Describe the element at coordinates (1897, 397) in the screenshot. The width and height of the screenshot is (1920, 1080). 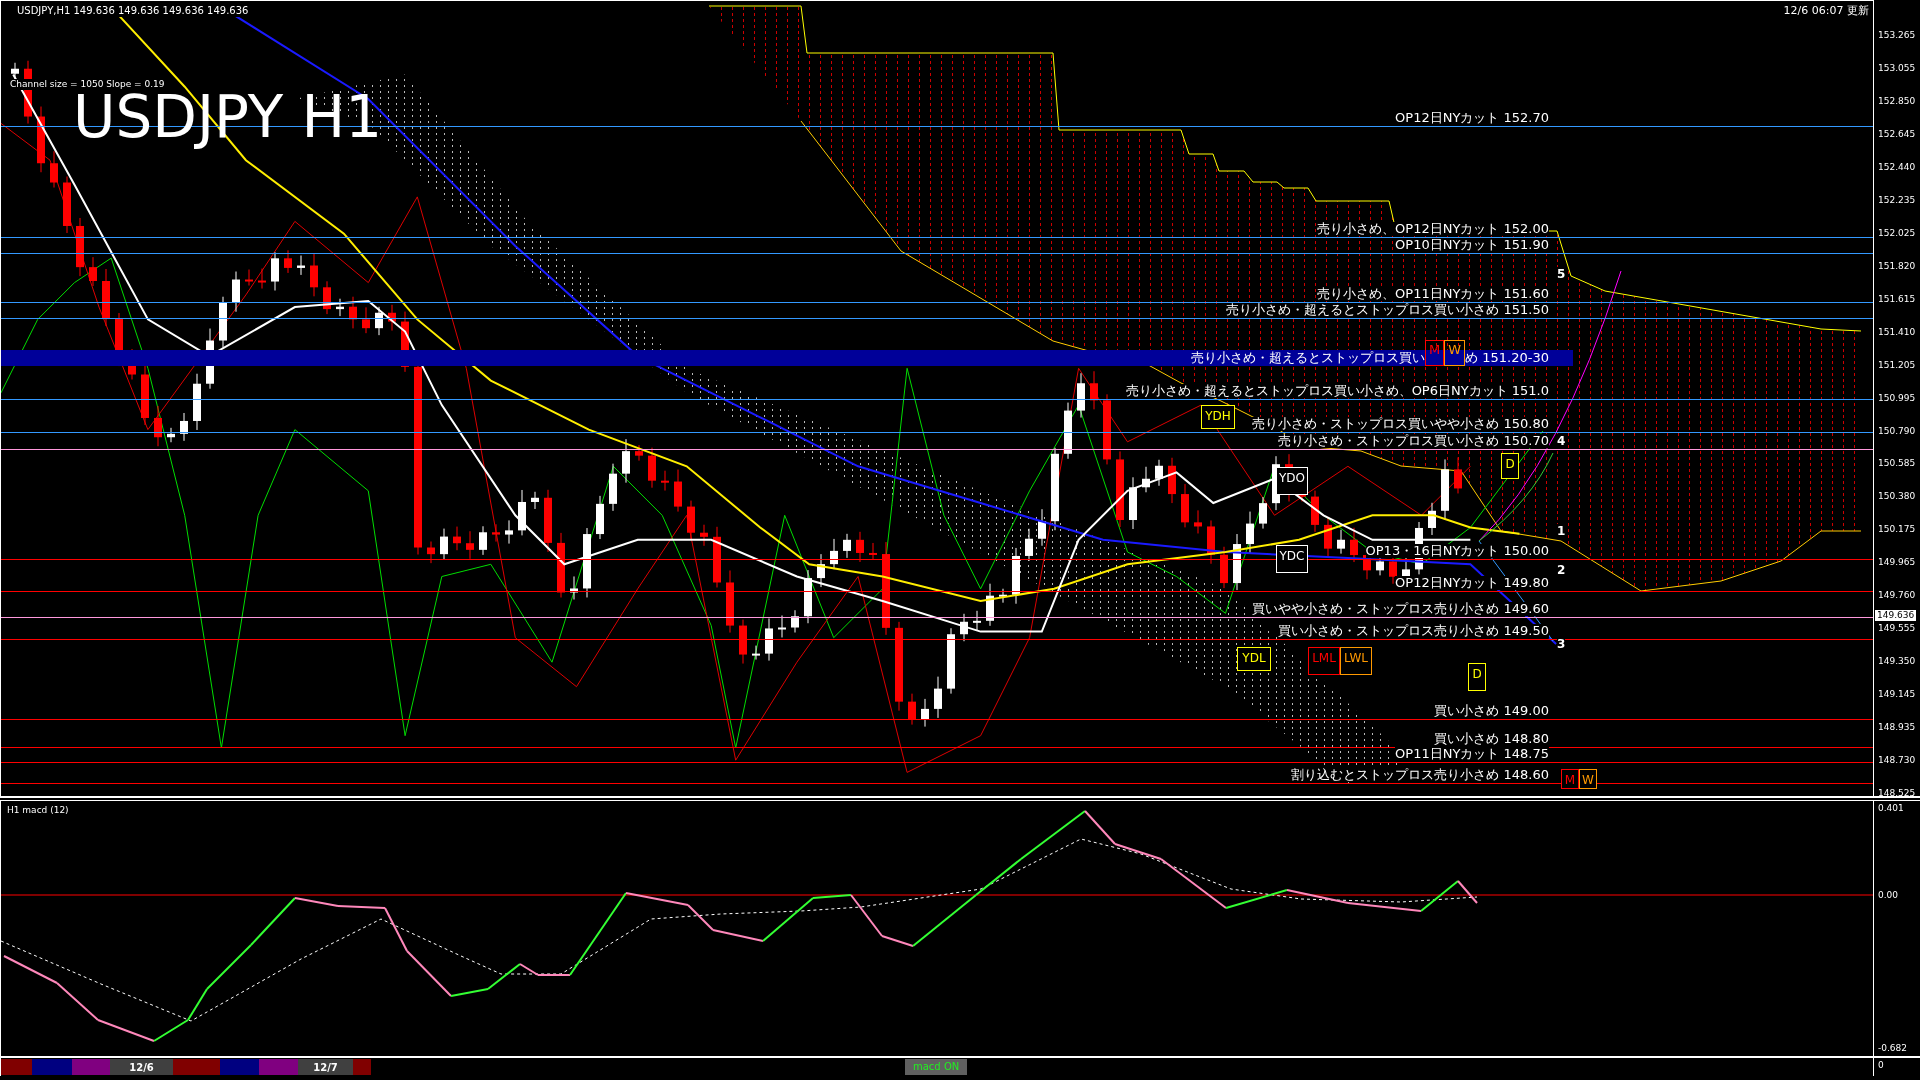
I see `axis-tick-label: 150.995` at that location.